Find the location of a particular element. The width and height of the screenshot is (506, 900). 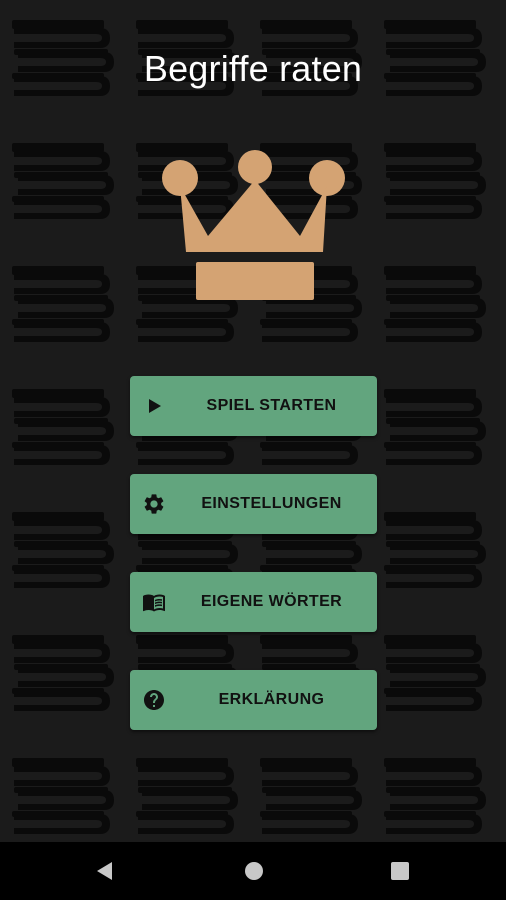

app-title: Begriffe raten is located at coordinates (253, 68).